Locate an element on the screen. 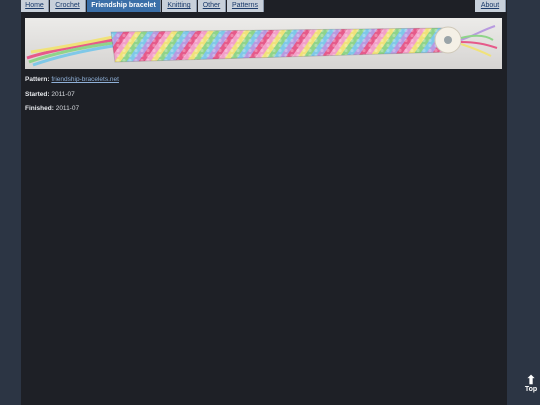  pattern-row: Pattern: friendship-bracelets.net is located at coordinates (72, 79).